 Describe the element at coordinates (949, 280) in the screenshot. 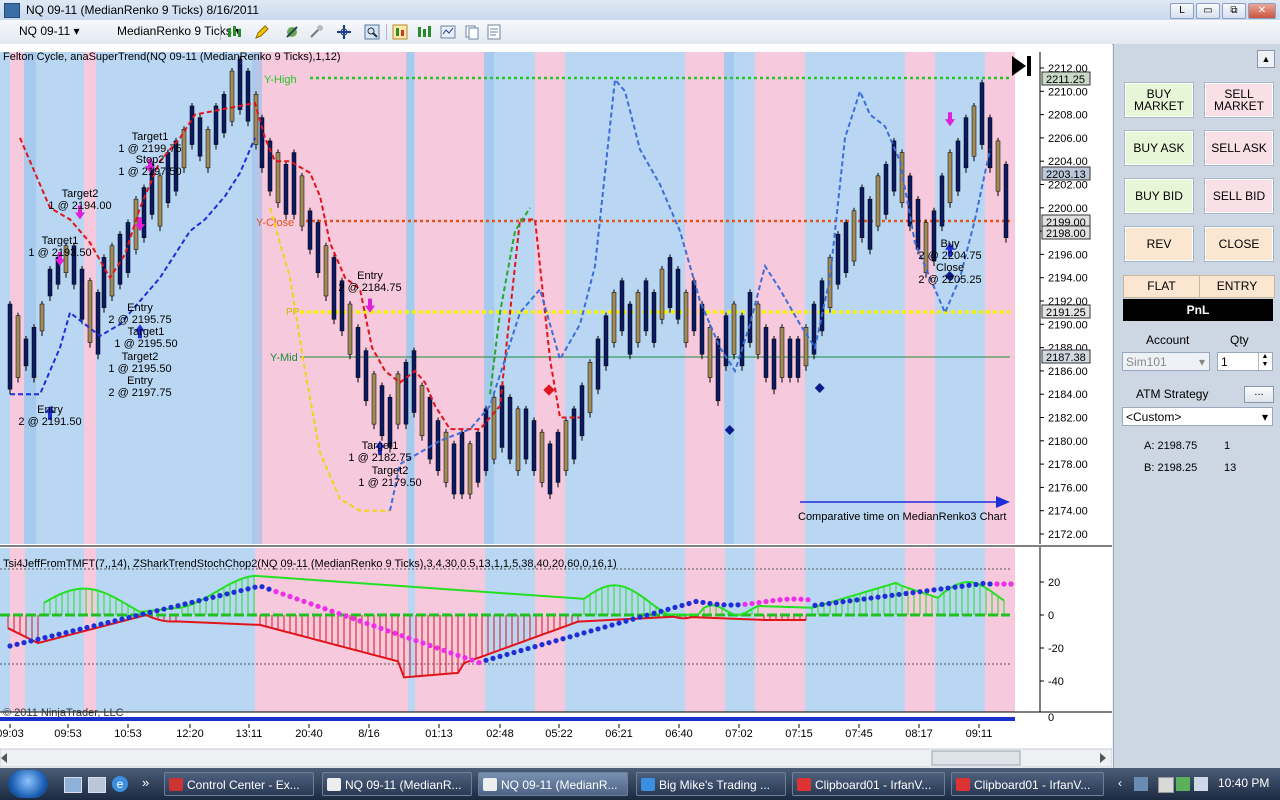

I see `annotation-detail: 2 @ 2205.25` at that location.